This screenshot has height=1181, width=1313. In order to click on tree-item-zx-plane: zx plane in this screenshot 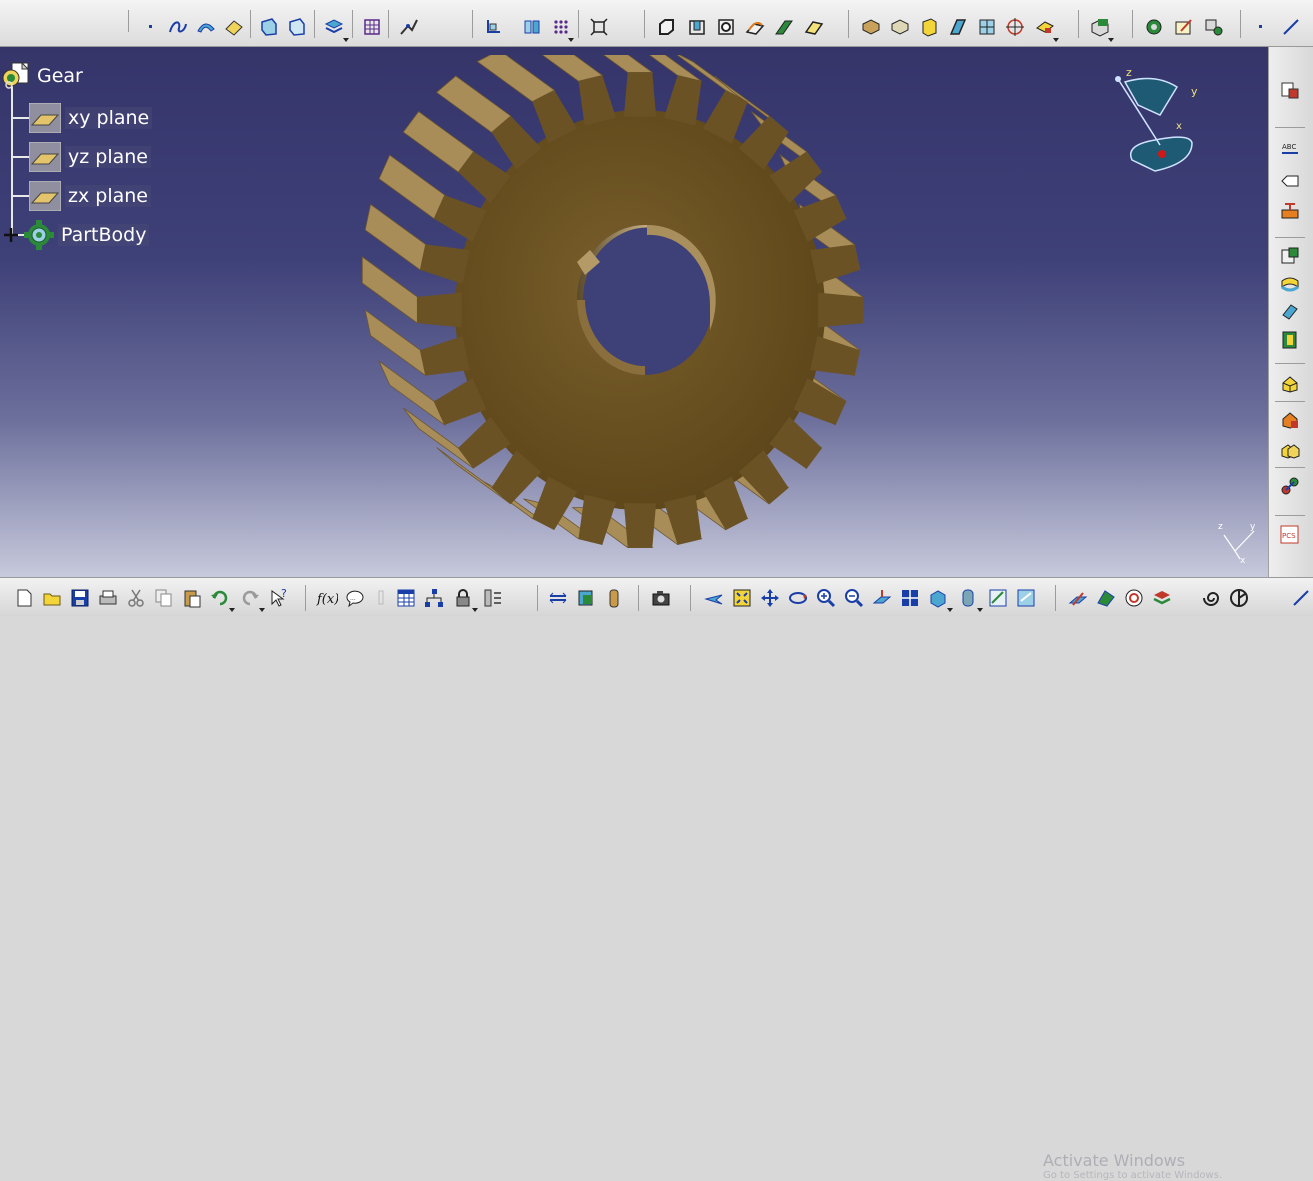, I will do `click(89, 196)`.